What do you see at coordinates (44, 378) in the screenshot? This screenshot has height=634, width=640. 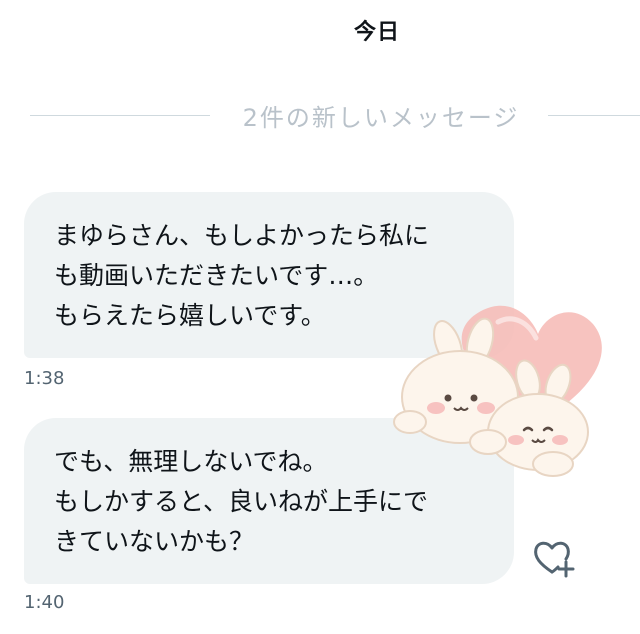 I see `message-timestamp: 1:38` at bounding box center [44, 378].